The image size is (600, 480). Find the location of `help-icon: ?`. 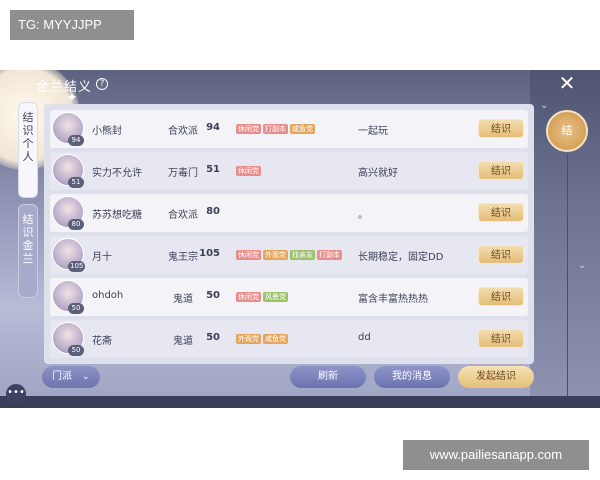

help-icon: ? is located at coordinates (102, 84).